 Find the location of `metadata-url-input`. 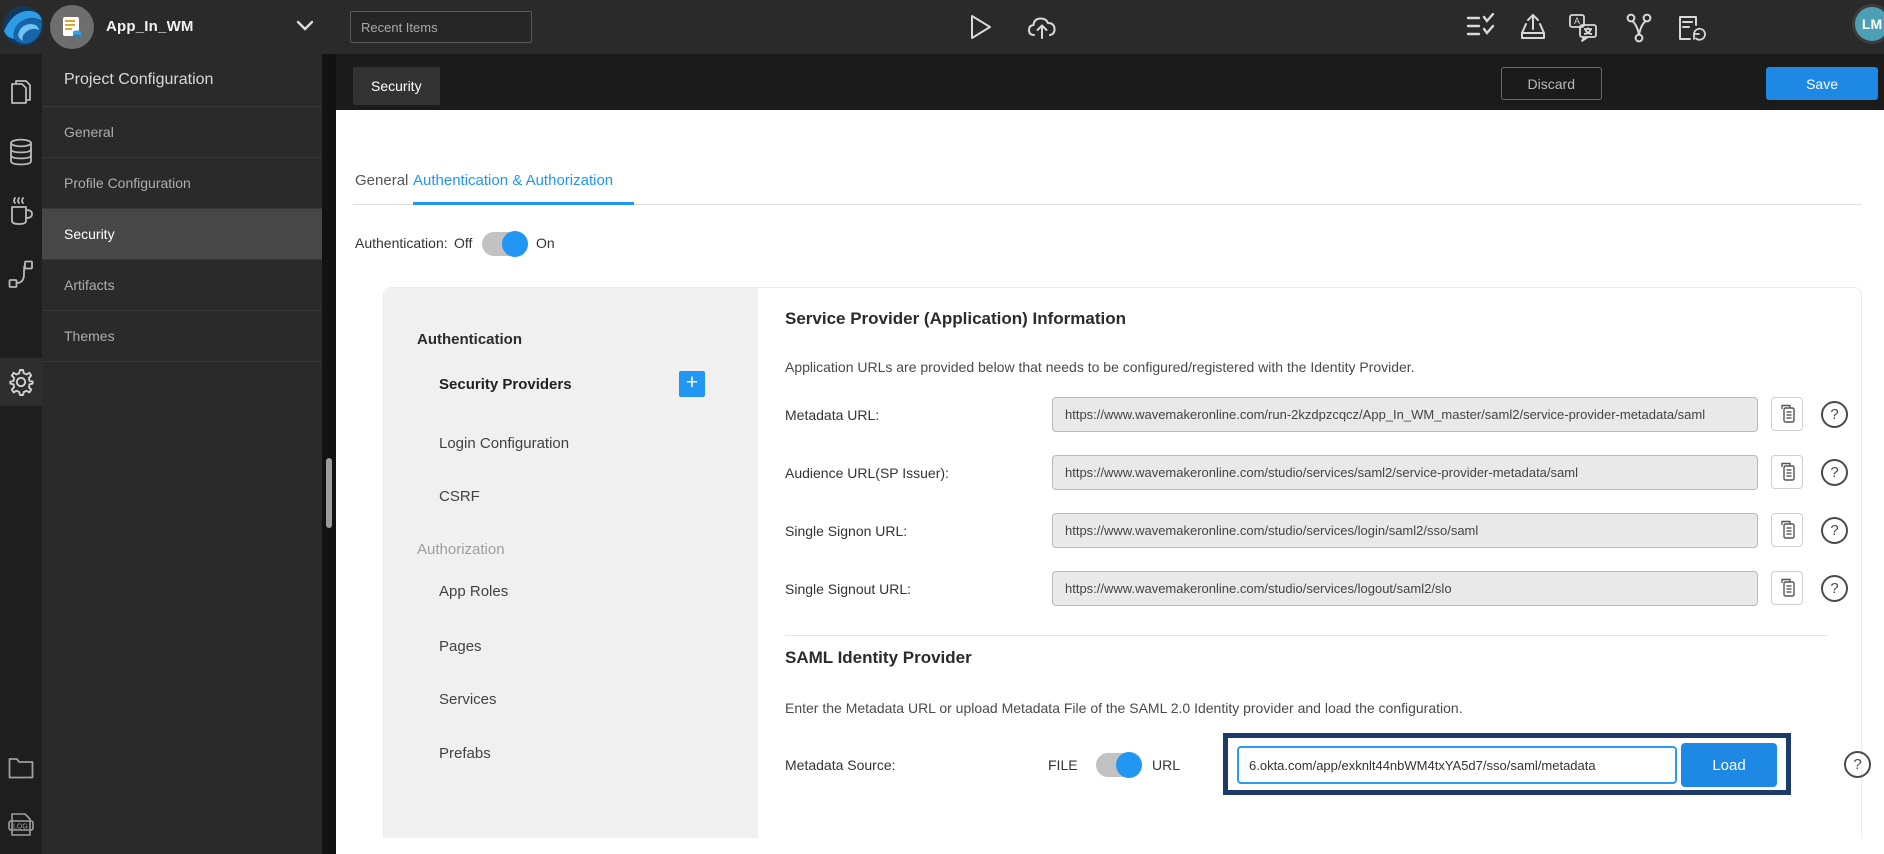

metadata-url-input is located at coordinates (1405, 414).